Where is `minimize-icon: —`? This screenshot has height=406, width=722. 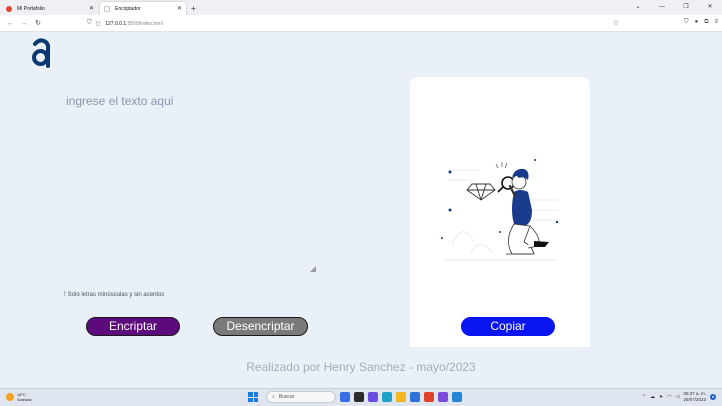
minimize-icon: — is located at coordinates (662, 7).